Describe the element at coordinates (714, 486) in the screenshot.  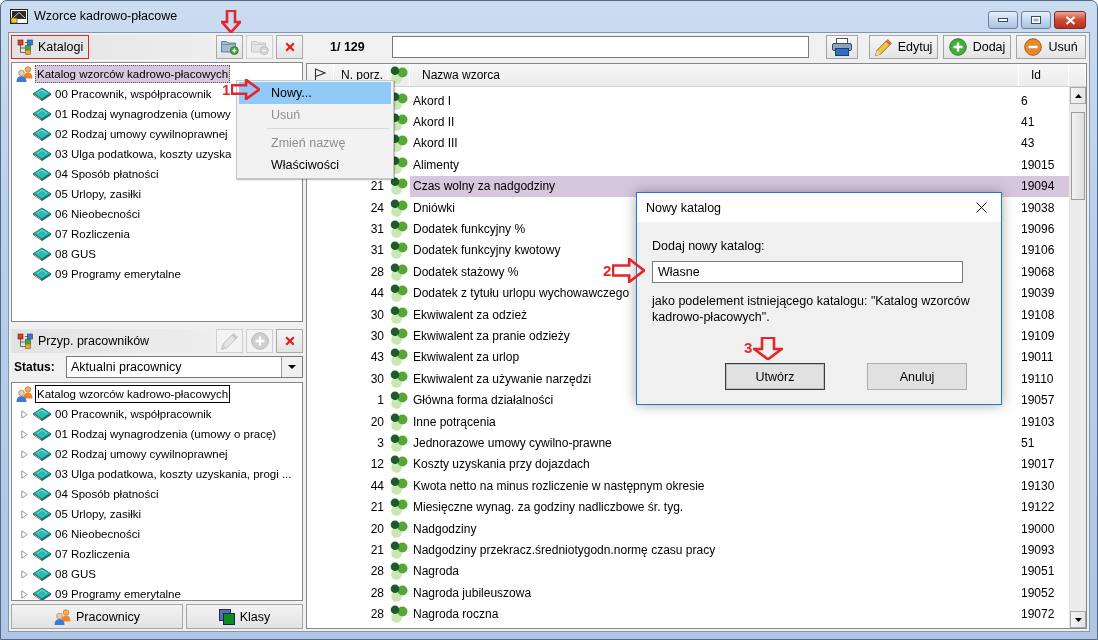
I see `table-cell: Kwota netto na minus rozliczenie w następnym okresie` at that location.